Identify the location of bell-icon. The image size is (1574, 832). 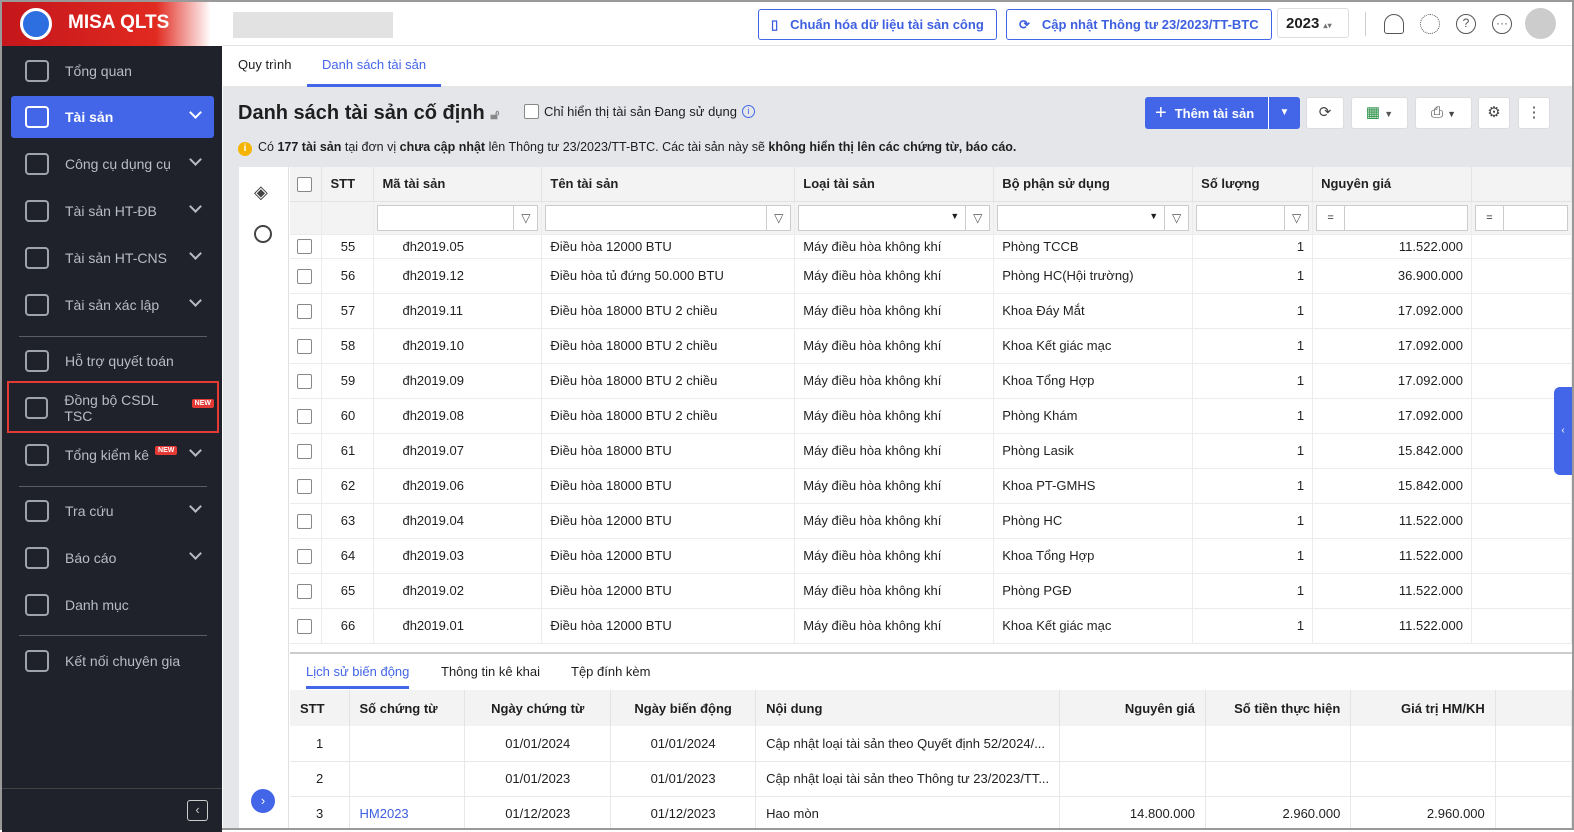
(1394, 24).